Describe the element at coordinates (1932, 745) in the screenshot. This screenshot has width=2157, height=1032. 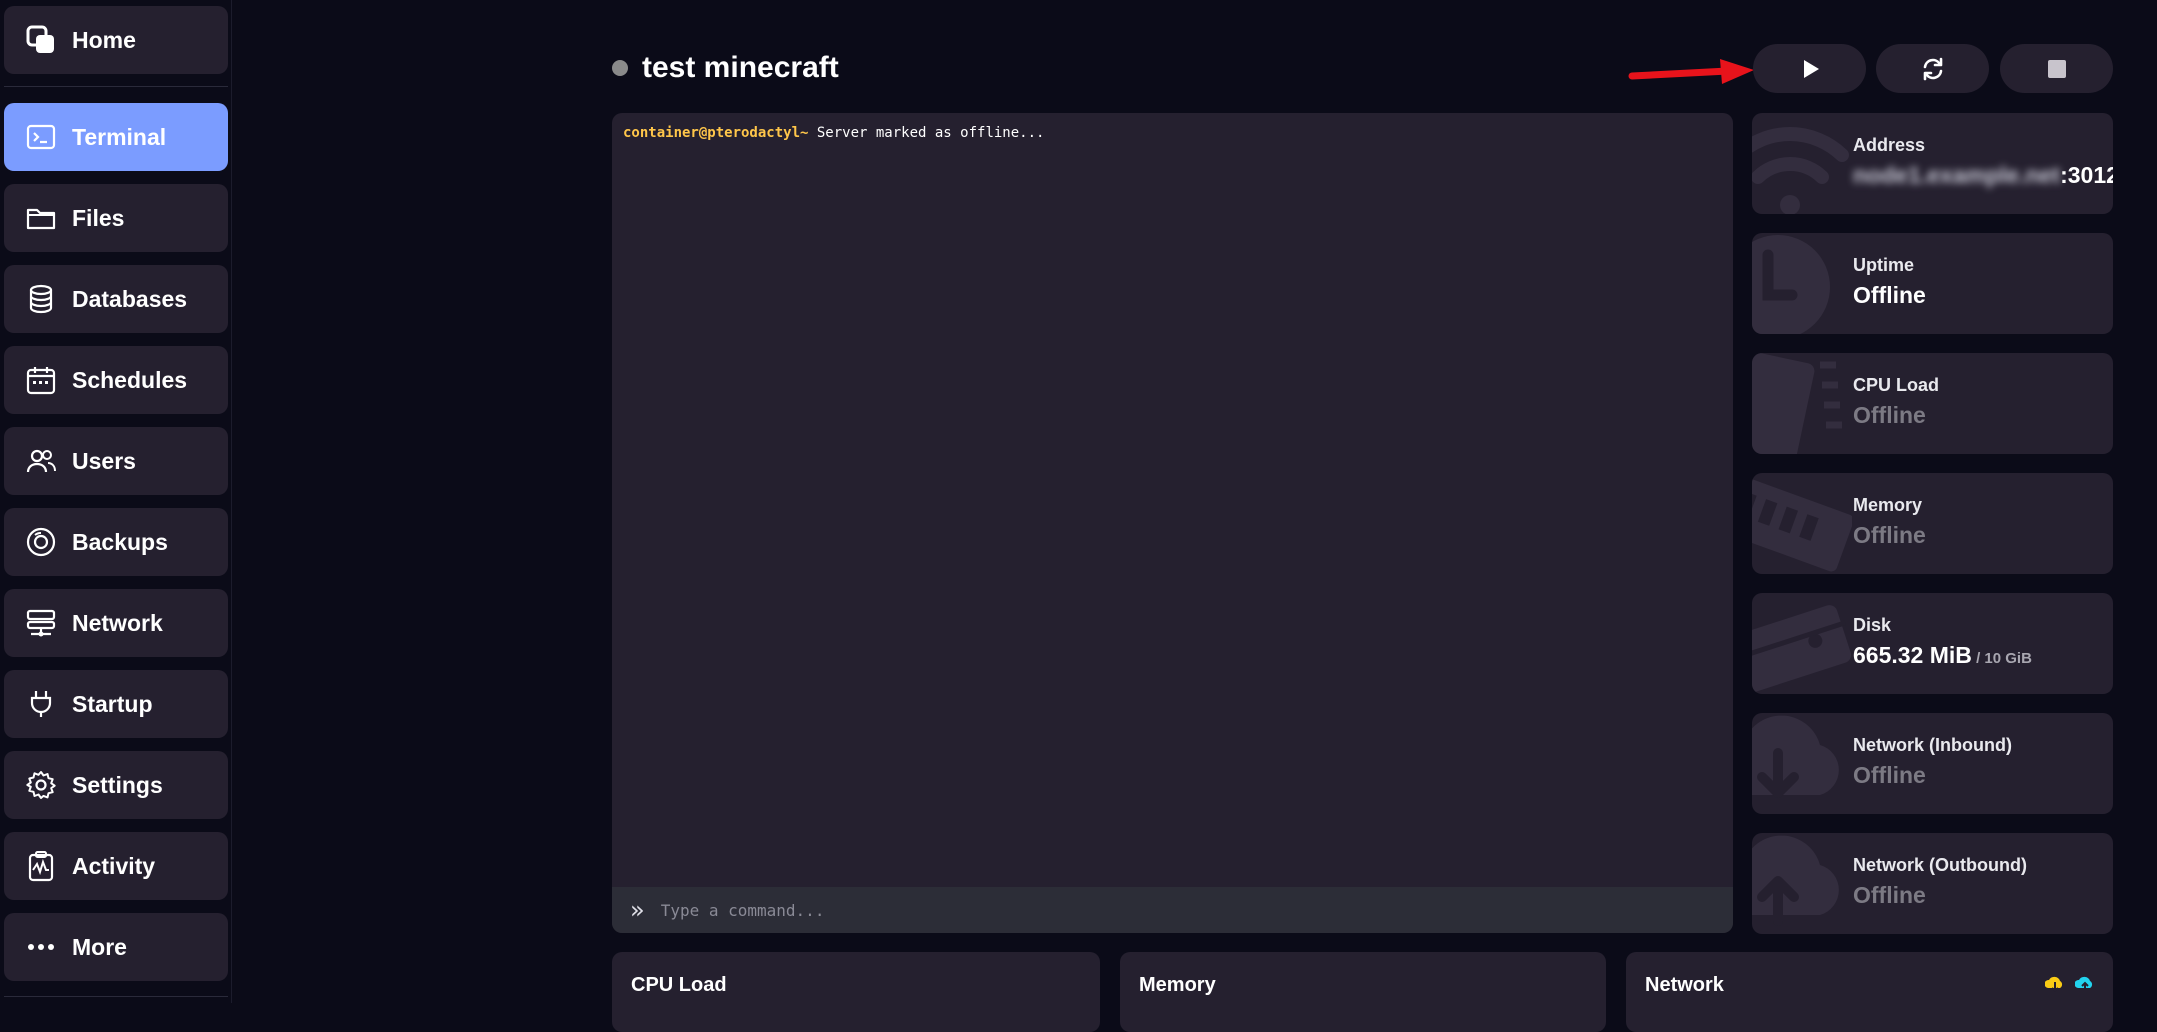
I see `stat-label: Network (Inbound)` at that location.